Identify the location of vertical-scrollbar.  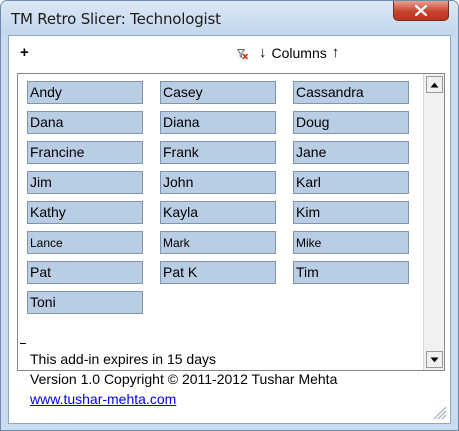
(433, 222).